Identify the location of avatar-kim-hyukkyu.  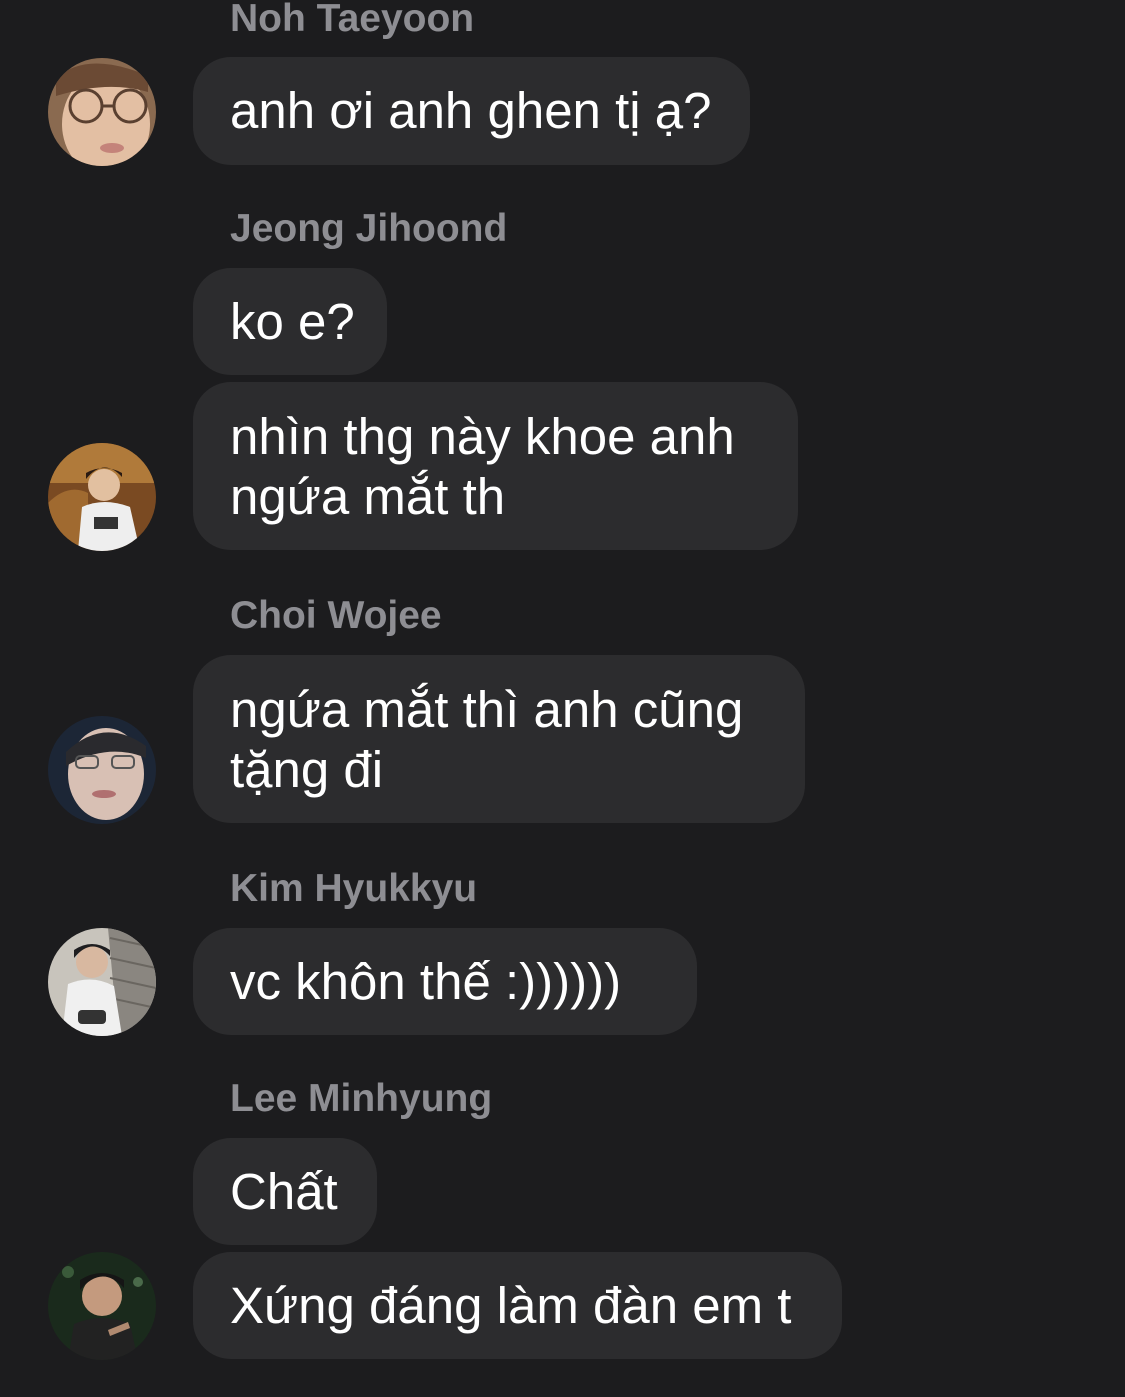
(102, 982).